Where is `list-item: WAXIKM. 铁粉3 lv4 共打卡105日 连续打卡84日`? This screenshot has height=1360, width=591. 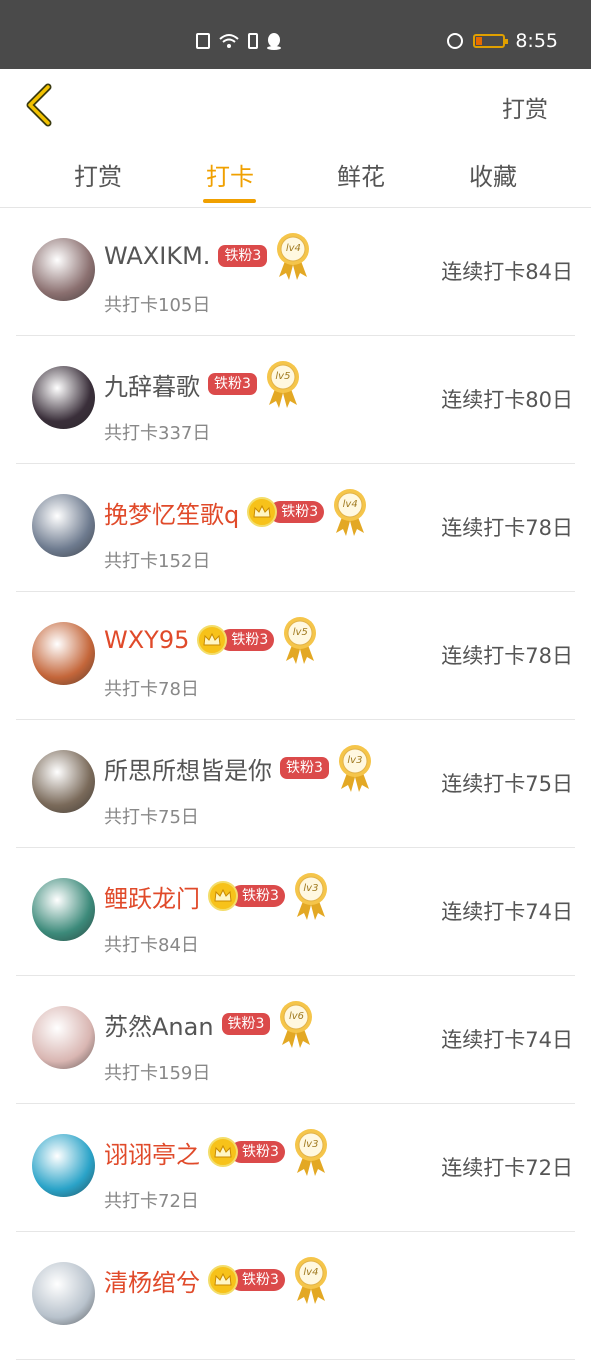 list-item: WAXIKM. 铁粉3 lv4 共打卡105日 连续打卡84日 is located at coordinates (295, 272).